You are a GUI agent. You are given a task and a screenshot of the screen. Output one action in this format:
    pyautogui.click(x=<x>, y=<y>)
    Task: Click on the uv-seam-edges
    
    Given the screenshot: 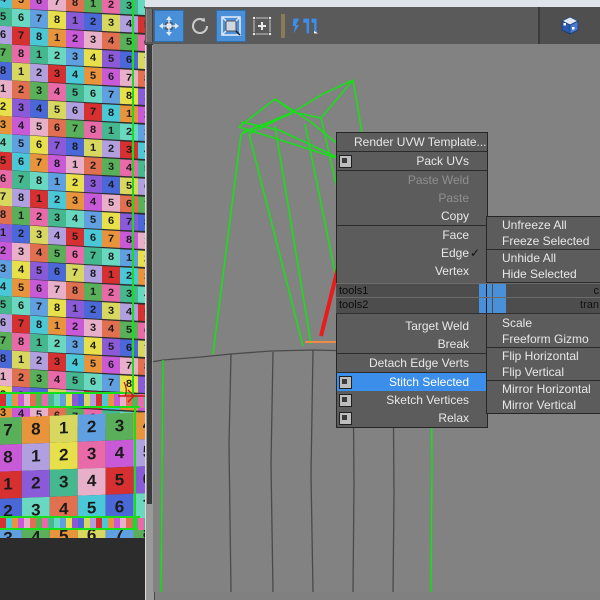 What is the action you would take?
    pyautogui.click(x=162, y=475)
    